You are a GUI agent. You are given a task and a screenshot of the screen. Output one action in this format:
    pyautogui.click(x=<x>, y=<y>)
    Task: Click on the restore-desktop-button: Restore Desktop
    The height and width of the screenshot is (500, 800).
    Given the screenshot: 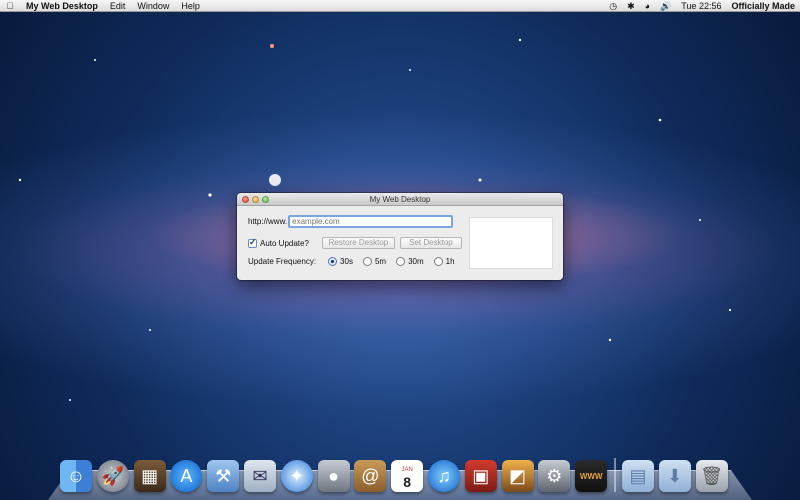 What is the action you would take?
    pyautogui.click(x=358, y=243)
    